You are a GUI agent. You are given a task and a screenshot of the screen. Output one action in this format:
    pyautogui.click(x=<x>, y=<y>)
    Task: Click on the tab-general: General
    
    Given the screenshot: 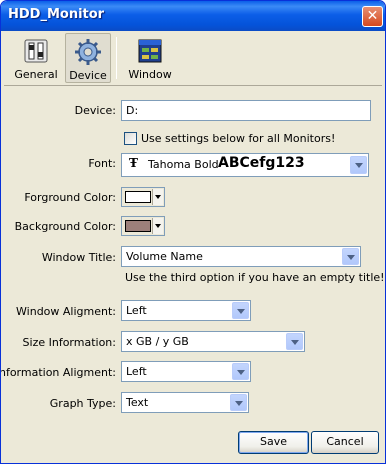 What is the action you would take?
    pyautogui.click(x=36, y=58)
    